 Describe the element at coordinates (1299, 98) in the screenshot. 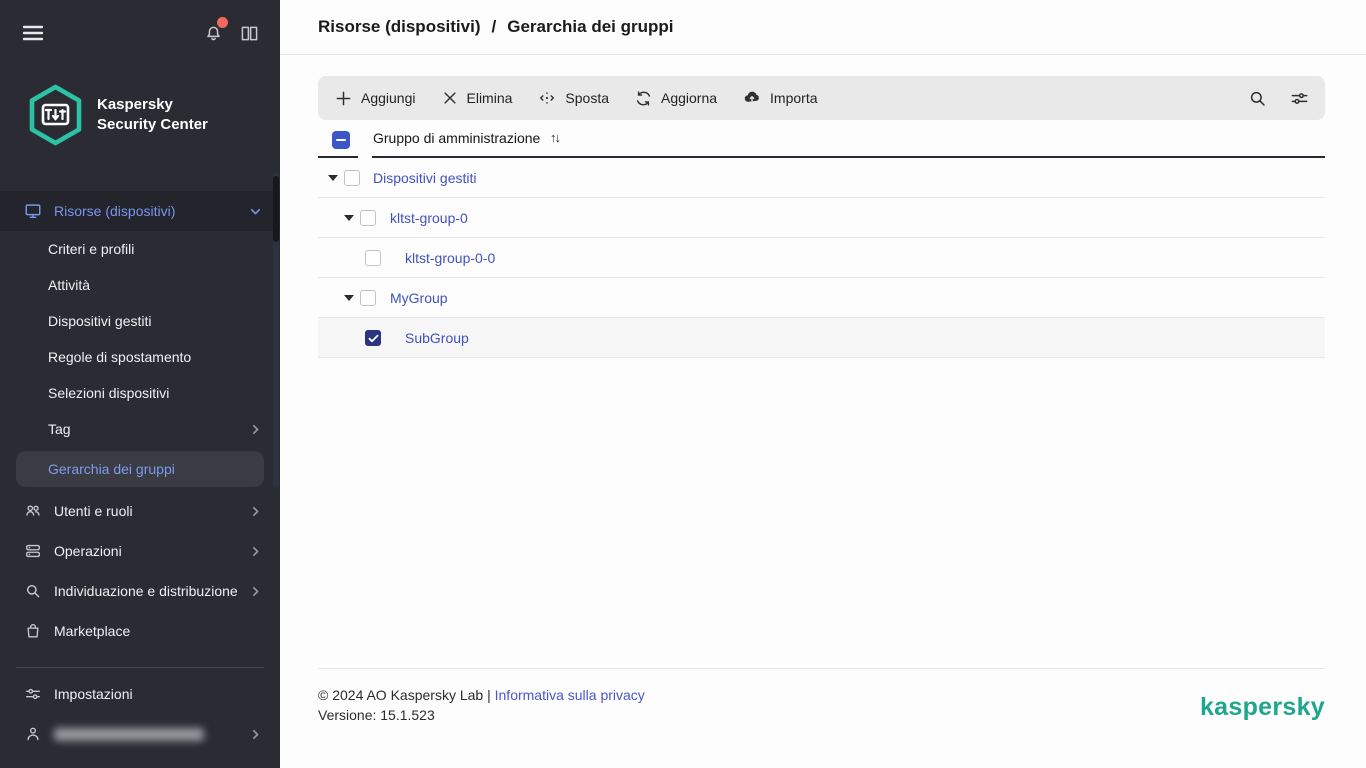

I see `filter-icon` at that location.